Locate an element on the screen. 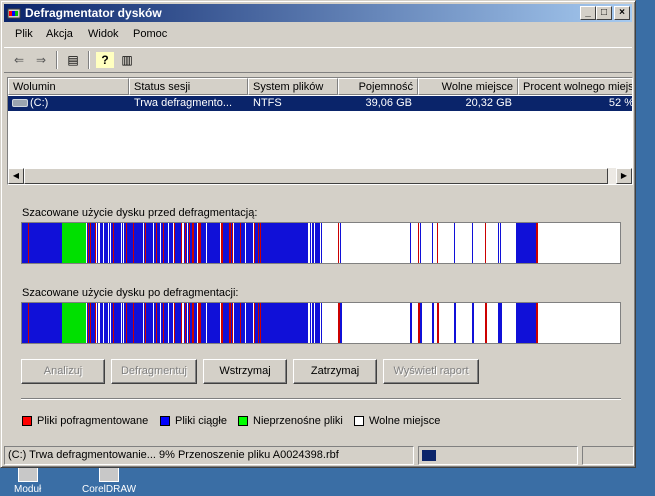  help-icon: ? is located at coordinates (105, 60).